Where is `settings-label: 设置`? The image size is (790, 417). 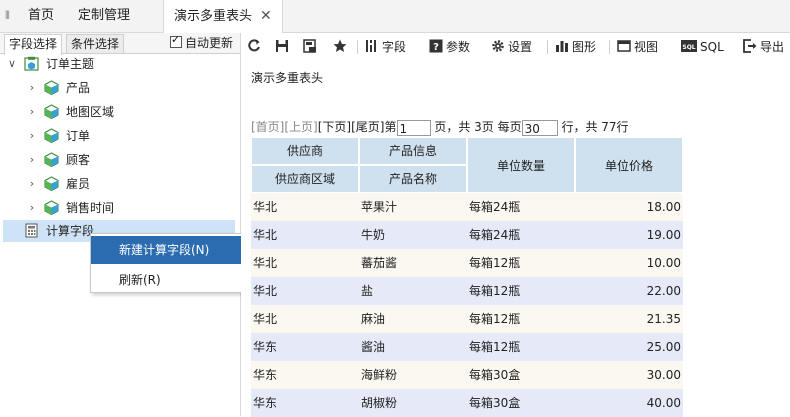 settings-label: 设置 is located at coordinates (520, 47).